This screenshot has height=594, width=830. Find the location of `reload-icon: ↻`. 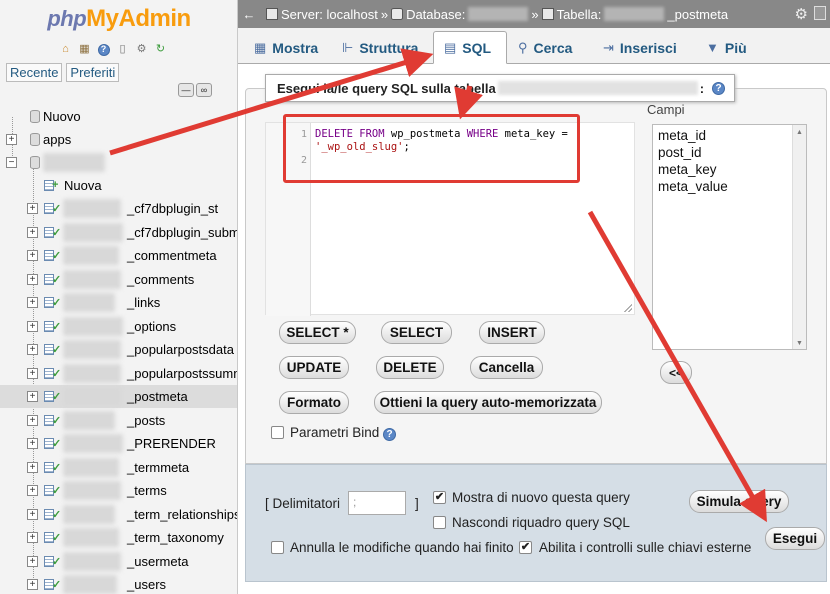

reload-icon: ↻ is located at coordinates (160, 49).